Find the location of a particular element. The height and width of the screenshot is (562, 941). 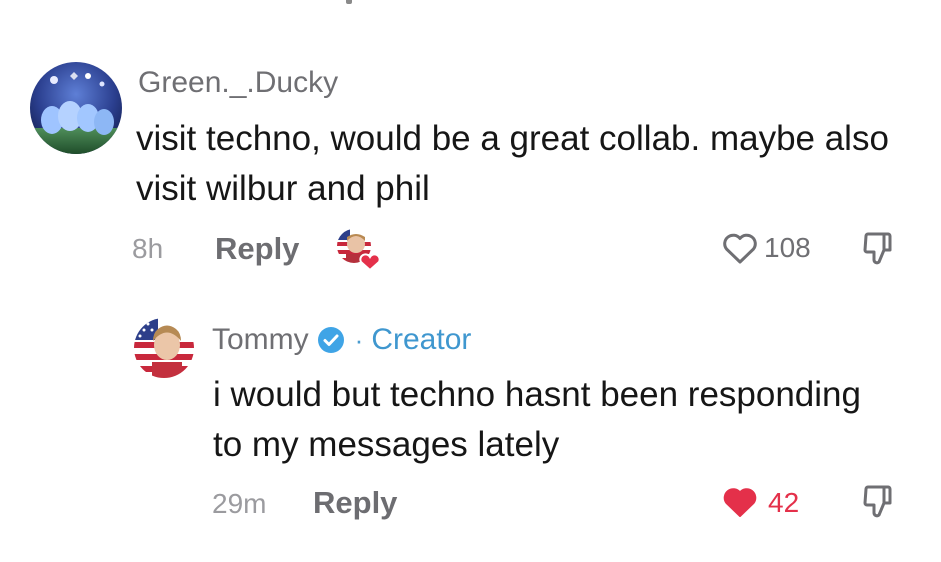

like-count: 108 is located at coordinates (787, 247).